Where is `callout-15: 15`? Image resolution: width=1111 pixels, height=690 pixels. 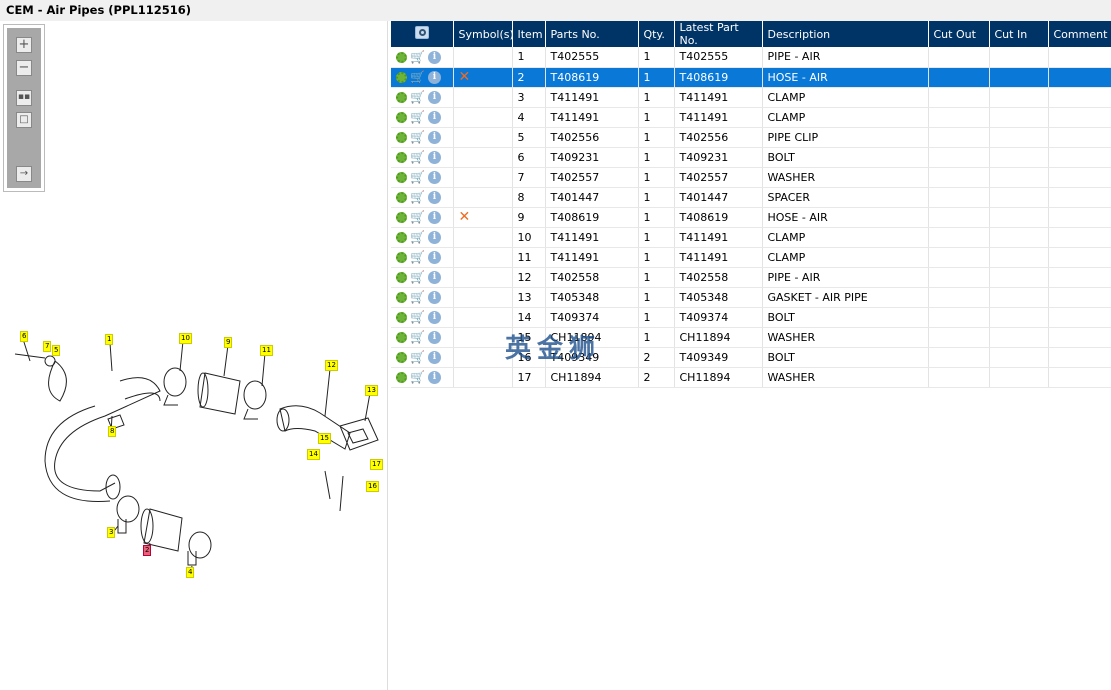
callout-15: 15 is located at coordinates (324, 438).